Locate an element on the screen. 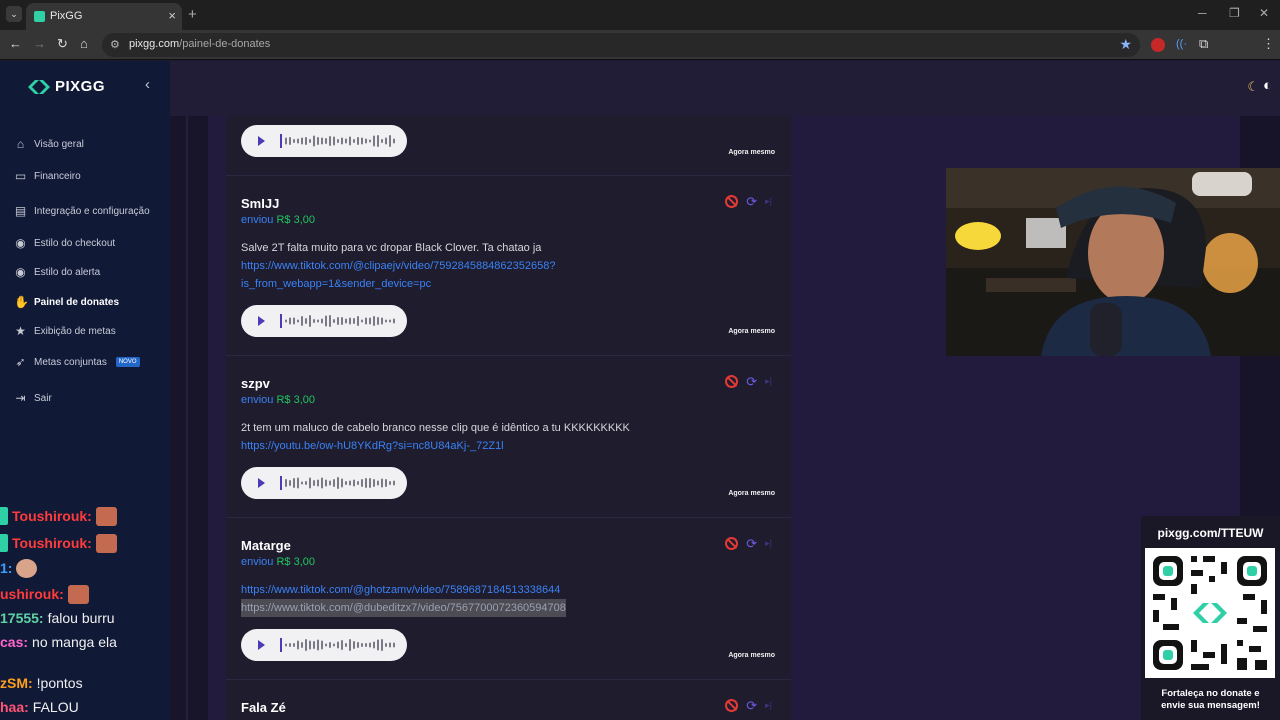  forward-icon: → is located at coordinates (39, 44).